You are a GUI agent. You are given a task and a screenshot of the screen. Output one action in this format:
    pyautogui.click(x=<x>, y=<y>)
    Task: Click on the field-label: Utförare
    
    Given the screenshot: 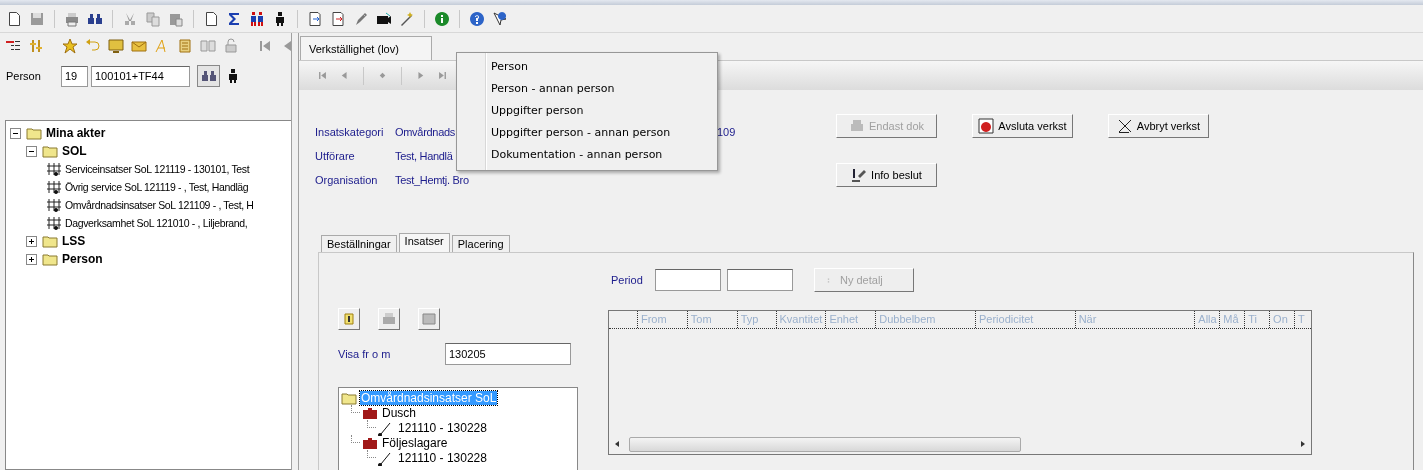 What is the action you would take?
    pyautogui.click(x=335, y=156)
    